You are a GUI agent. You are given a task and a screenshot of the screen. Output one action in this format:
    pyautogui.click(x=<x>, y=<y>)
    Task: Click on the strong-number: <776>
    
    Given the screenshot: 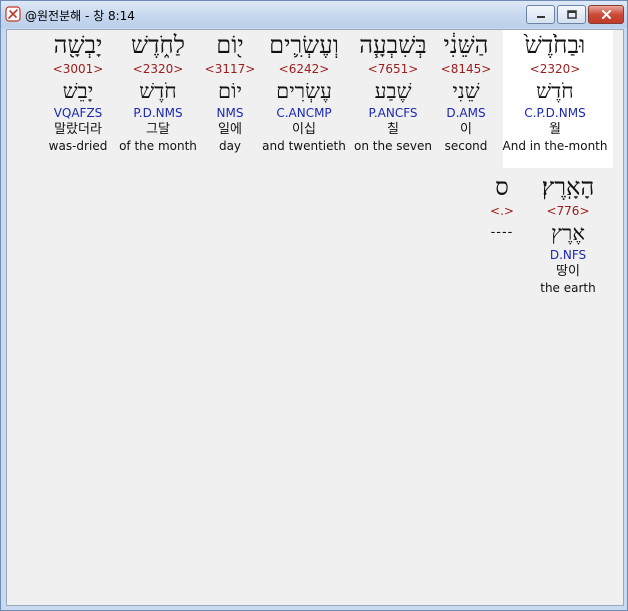 What is the action you would take?
    pyautogui.click(x=568, y=211)
    